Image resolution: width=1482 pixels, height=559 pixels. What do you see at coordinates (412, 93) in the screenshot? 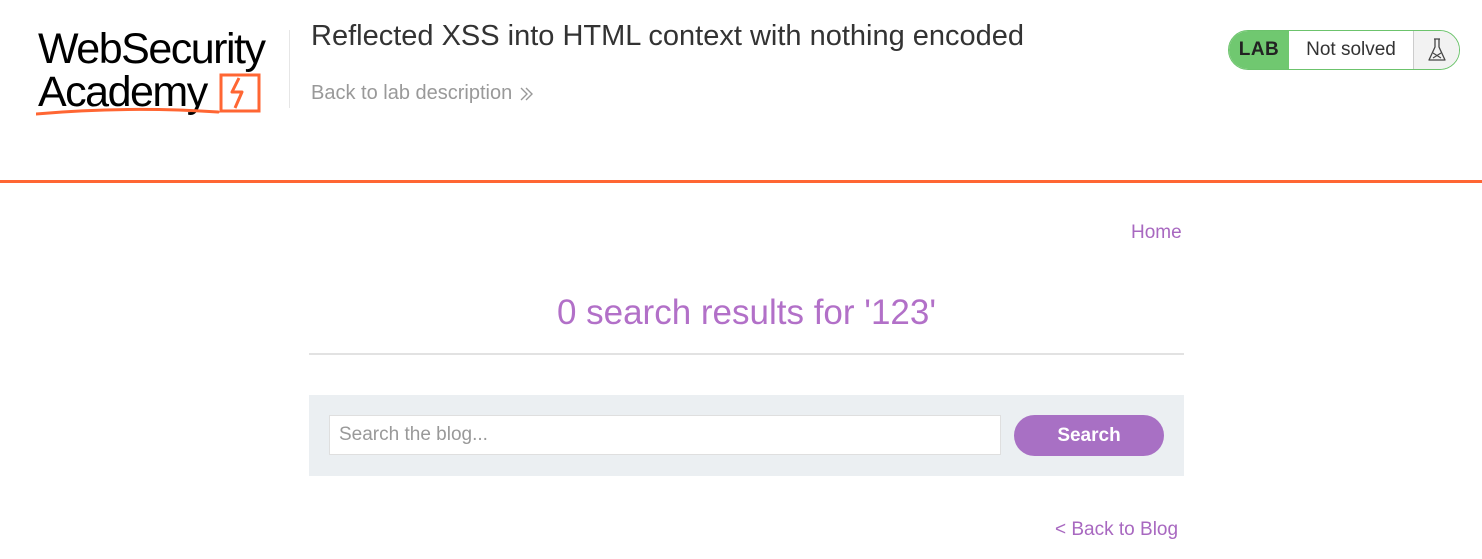
I see `back-to-lab-description-label: Back to lab description` at bounding box center [412, 93].